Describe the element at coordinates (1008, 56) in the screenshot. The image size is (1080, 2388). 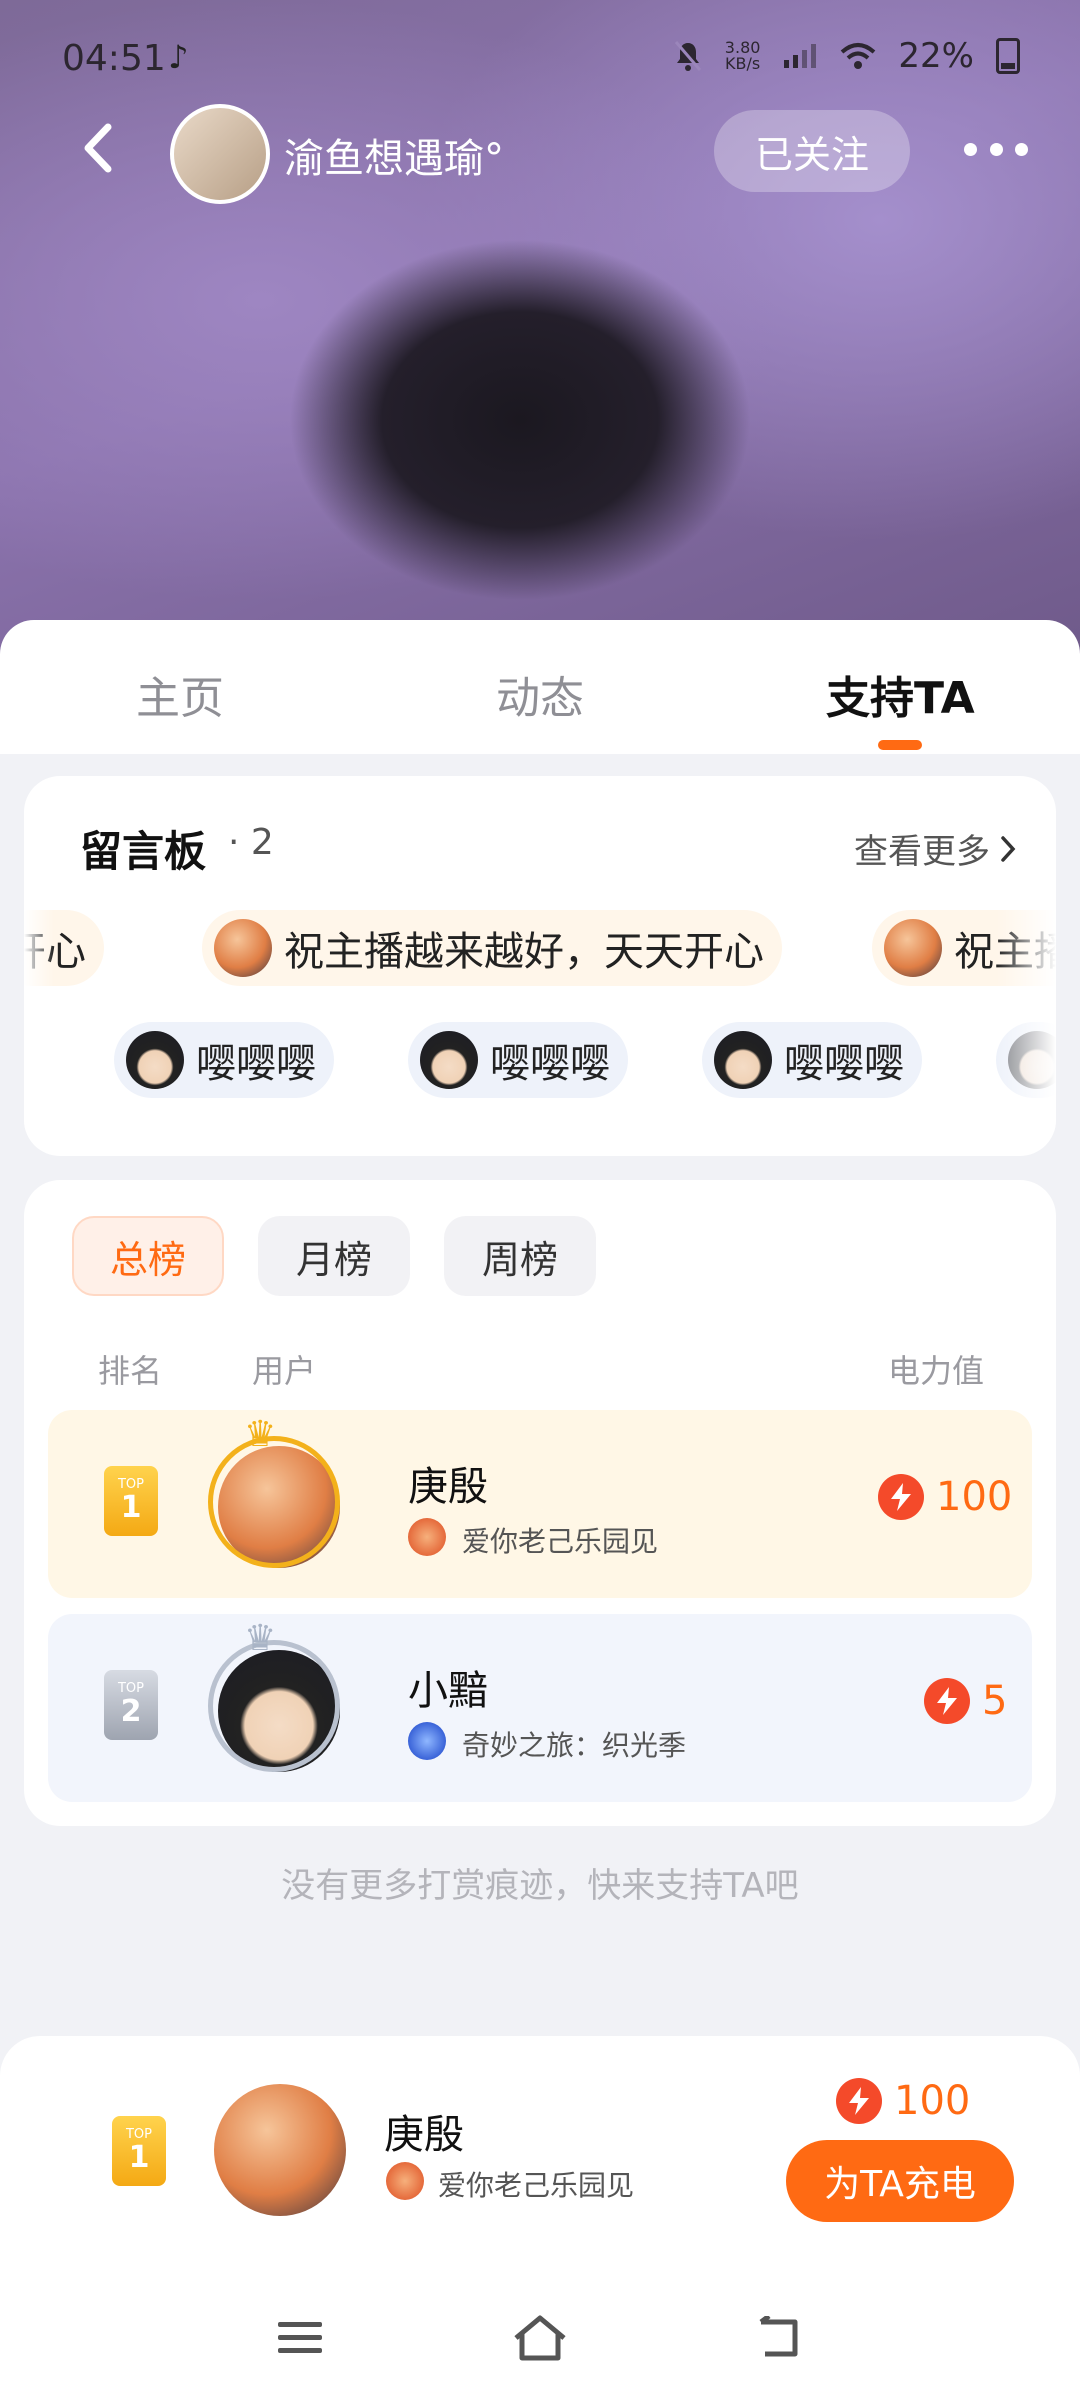
I see `battery-icon` at that location.